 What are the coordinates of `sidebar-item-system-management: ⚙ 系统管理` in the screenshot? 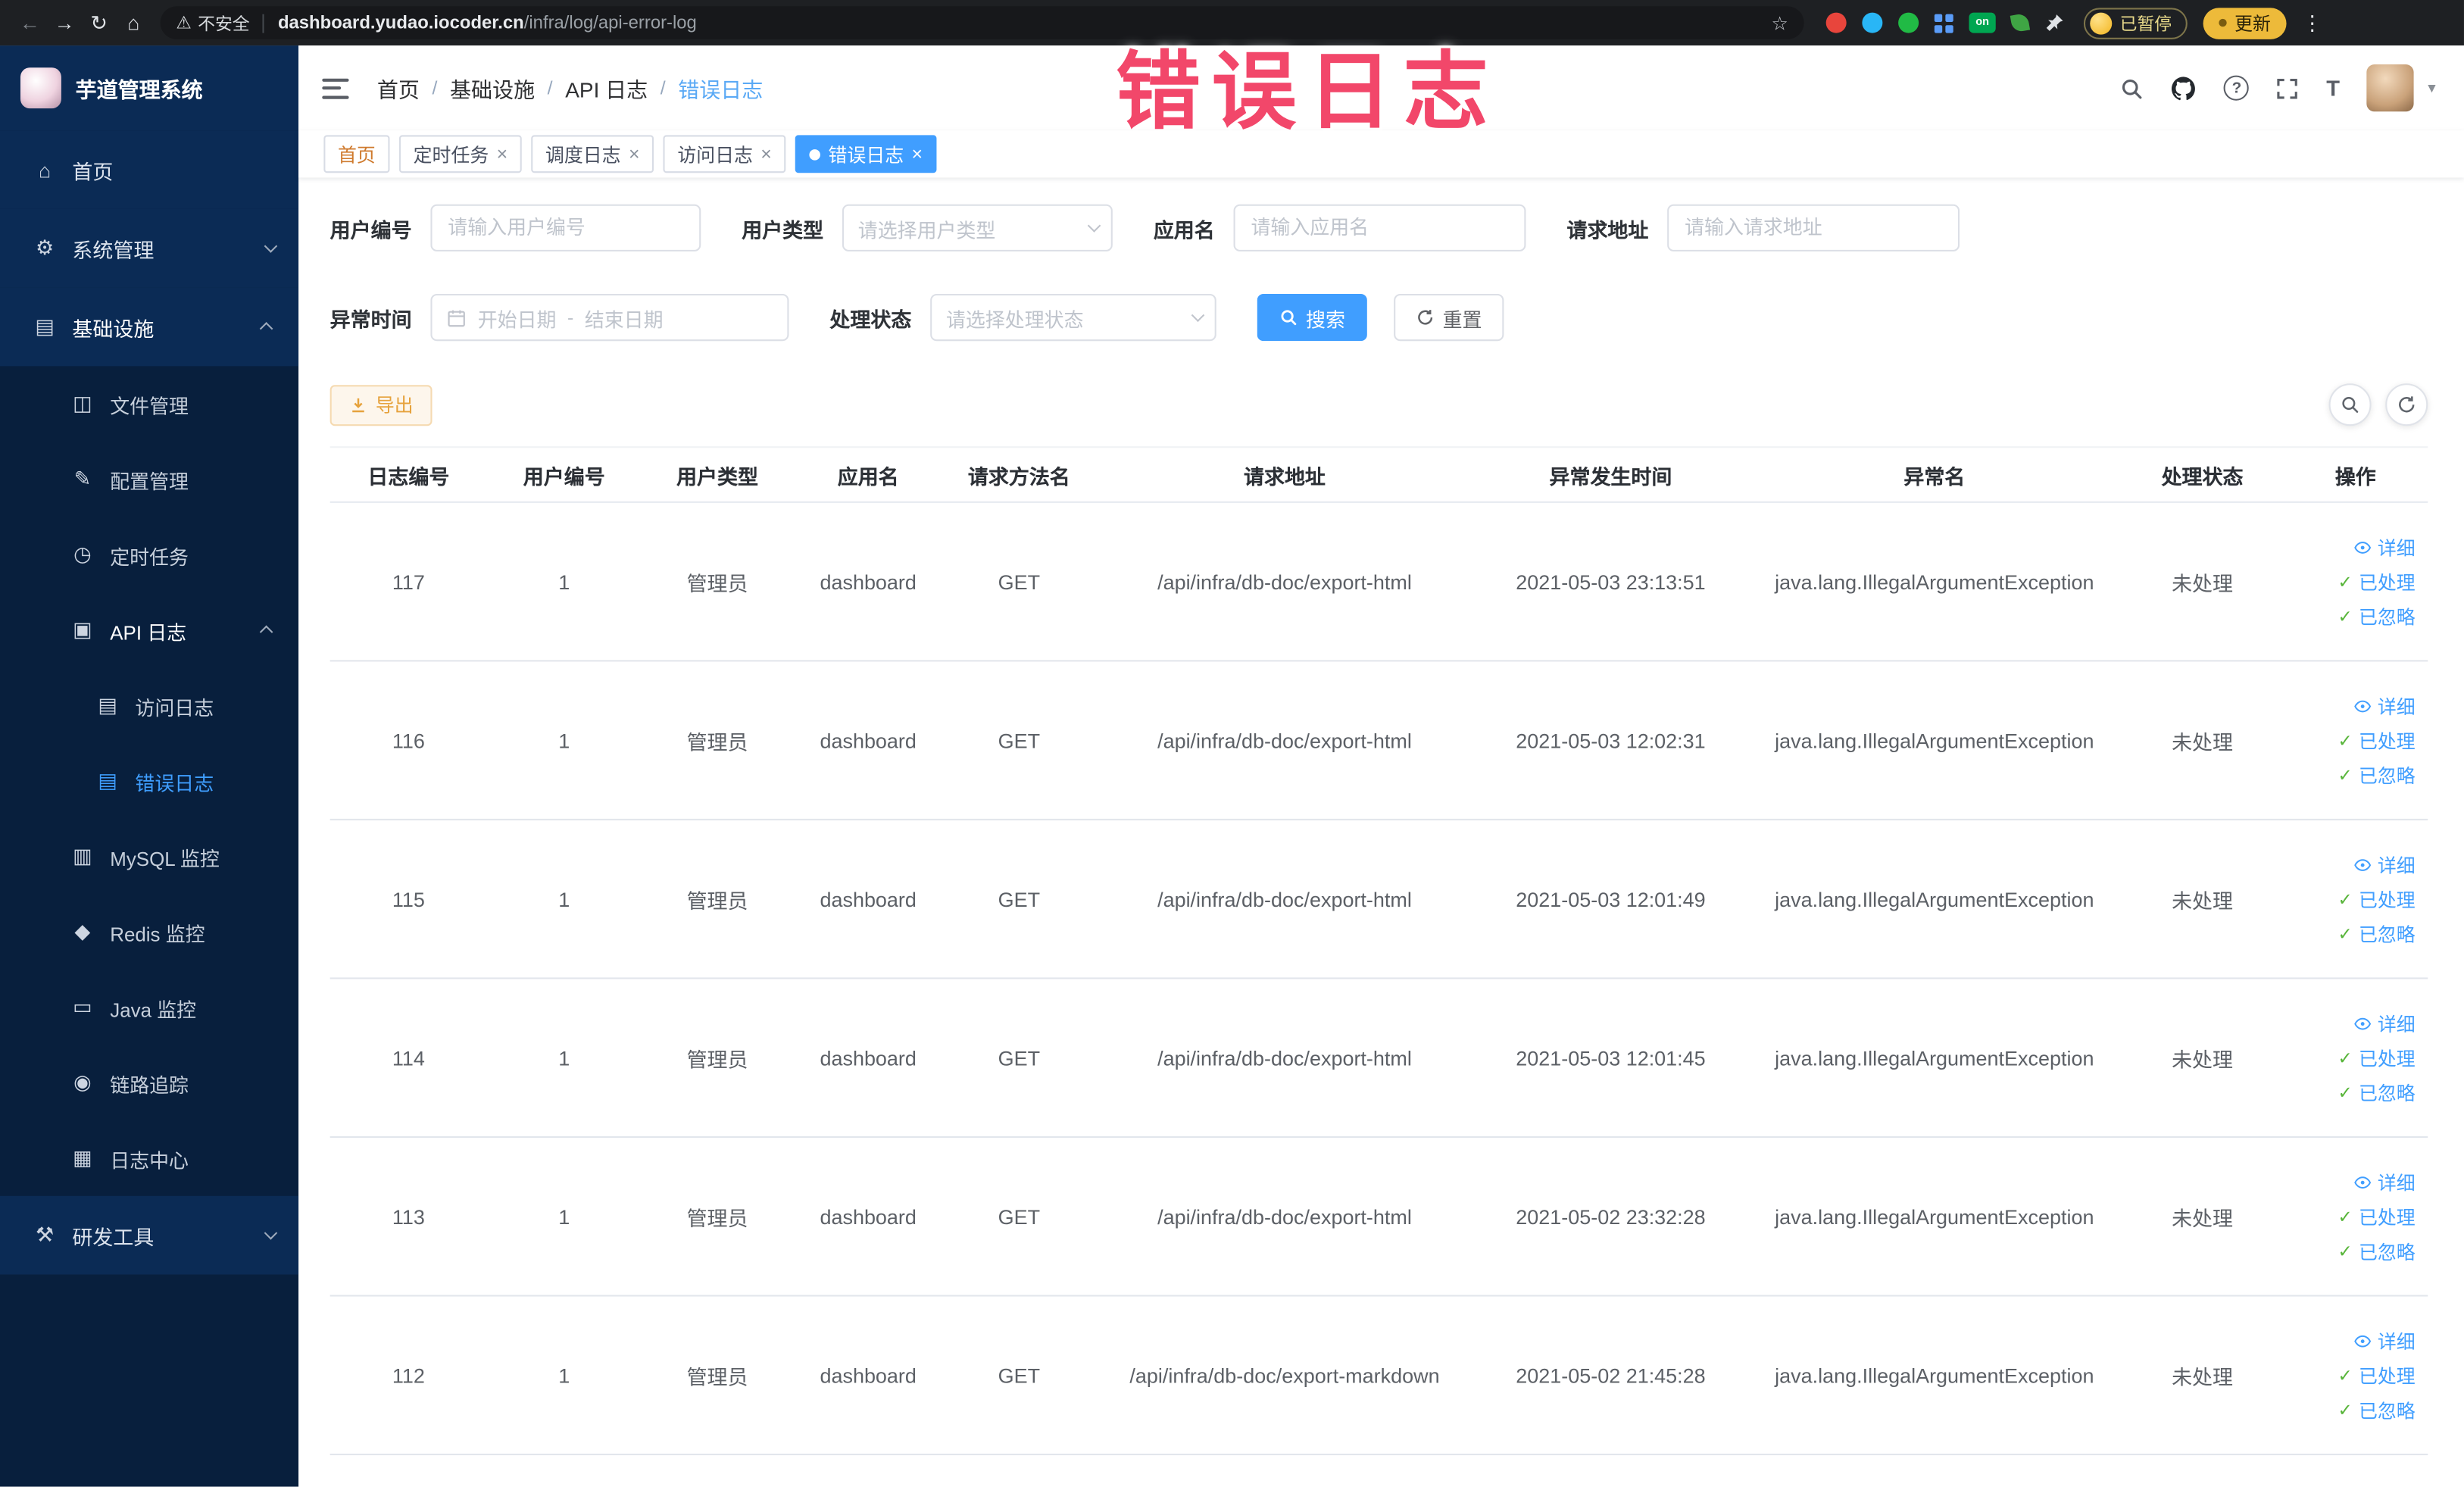 It's located at (149, 248).